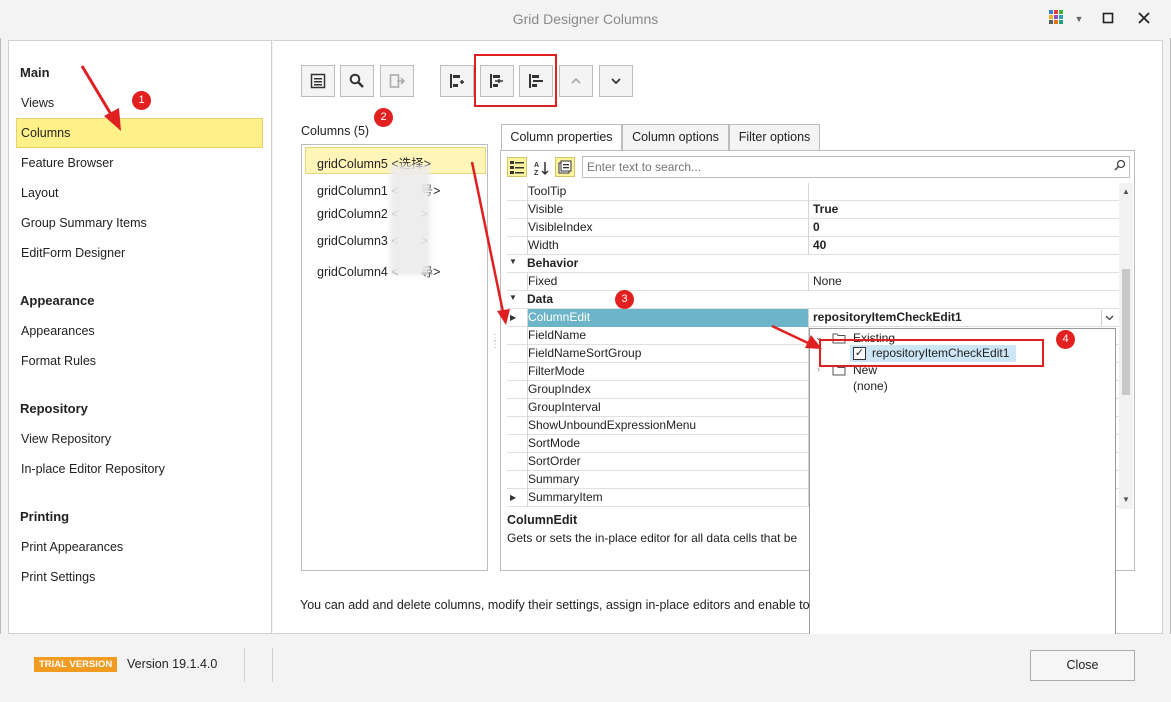 This screenshot has width=1171, height=702. Describe the element at coordinates (383, 117) in the screenshot. I see `annotation-badge-2: 2` at that location.